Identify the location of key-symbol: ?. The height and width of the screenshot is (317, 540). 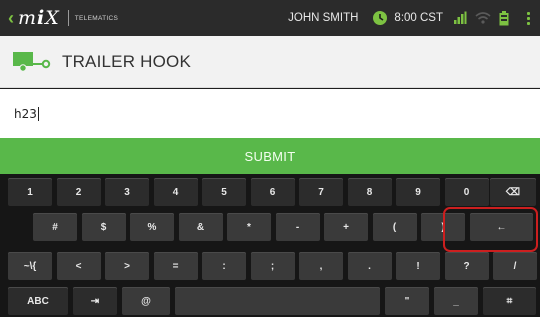
(466, 266).